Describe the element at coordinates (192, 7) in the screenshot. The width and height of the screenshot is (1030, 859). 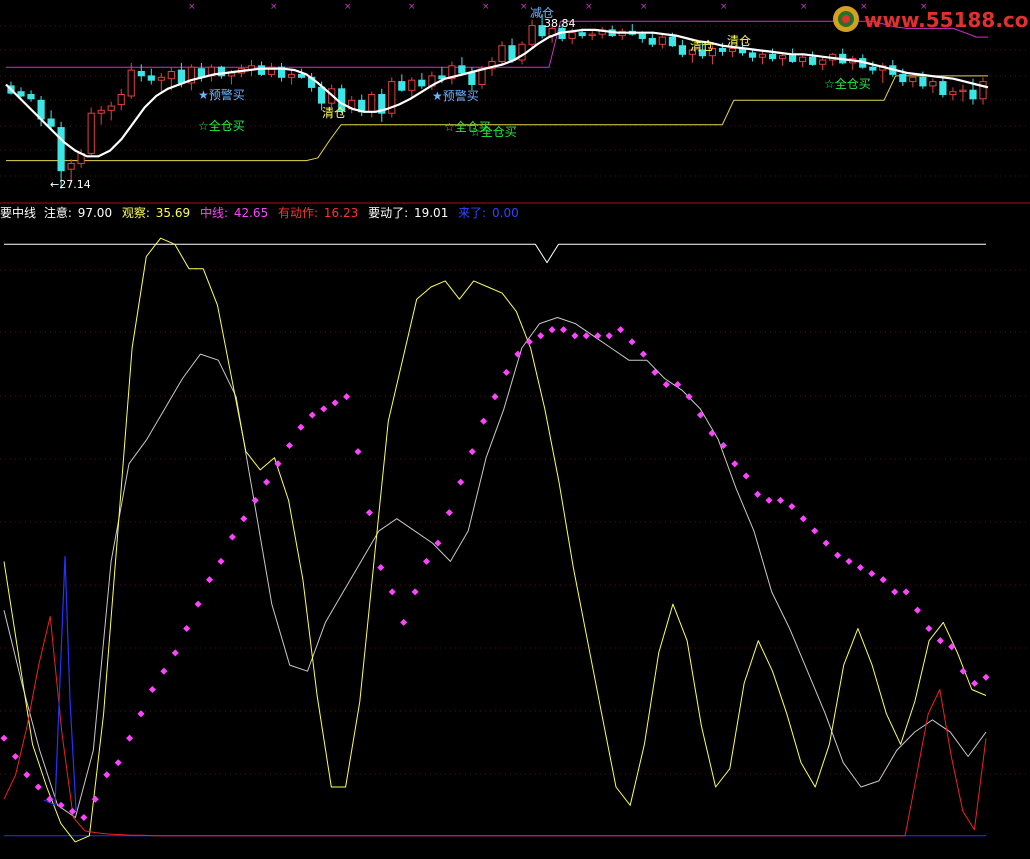
I see `top-marker-0: ×` at that location.